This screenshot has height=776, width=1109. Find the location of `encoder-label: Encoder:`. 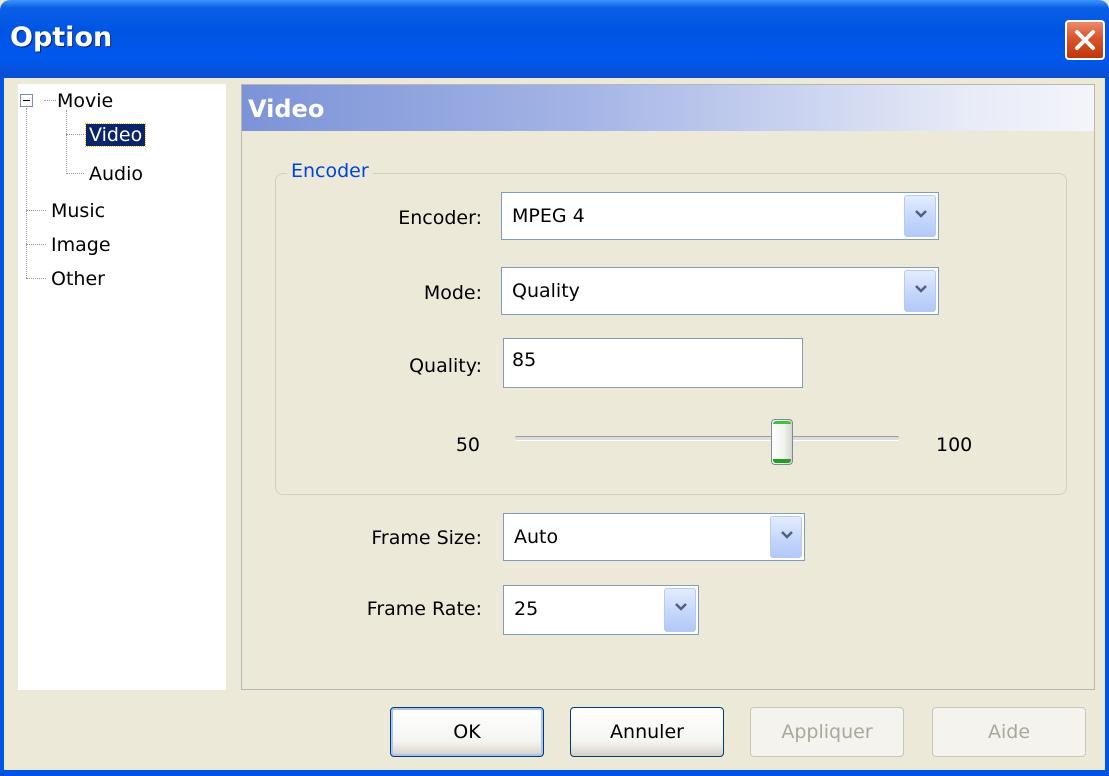

encoder-label: Encoder: is located at coordinates (440, 218).